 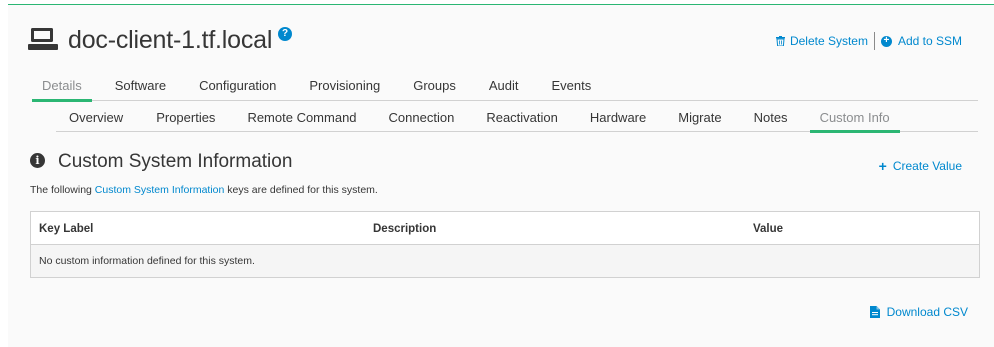 What do you see at coordinates (927, 312) in the screenshot?
I see `download-csv-label: Download CSV` at bounding box center [927, 312].